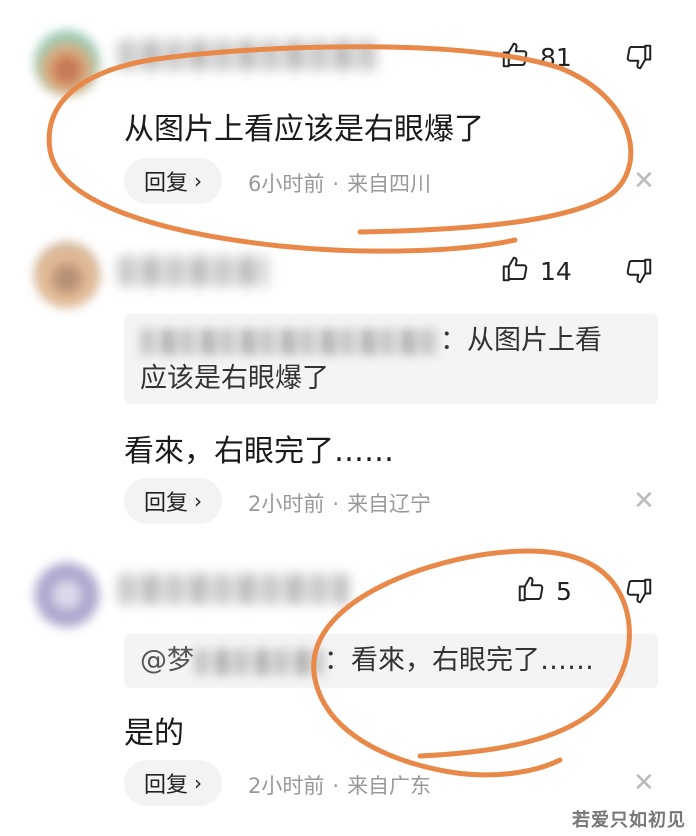 The height and width of the screenshot is (836, 696). Describe the element at coordinates (389, 786) in the screenshot. I see `comment-location: 来自广东` at that location.